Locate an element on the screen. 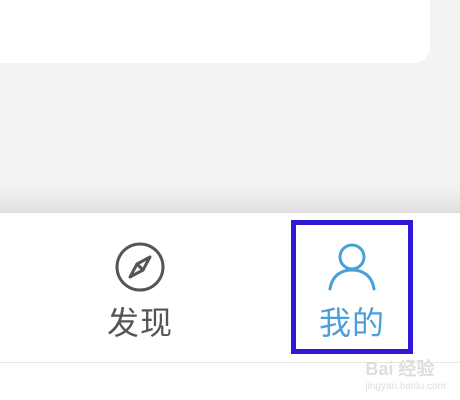  watermark: Bai 经验 jingyan.baidu.com is located at coordinates (405, 373).